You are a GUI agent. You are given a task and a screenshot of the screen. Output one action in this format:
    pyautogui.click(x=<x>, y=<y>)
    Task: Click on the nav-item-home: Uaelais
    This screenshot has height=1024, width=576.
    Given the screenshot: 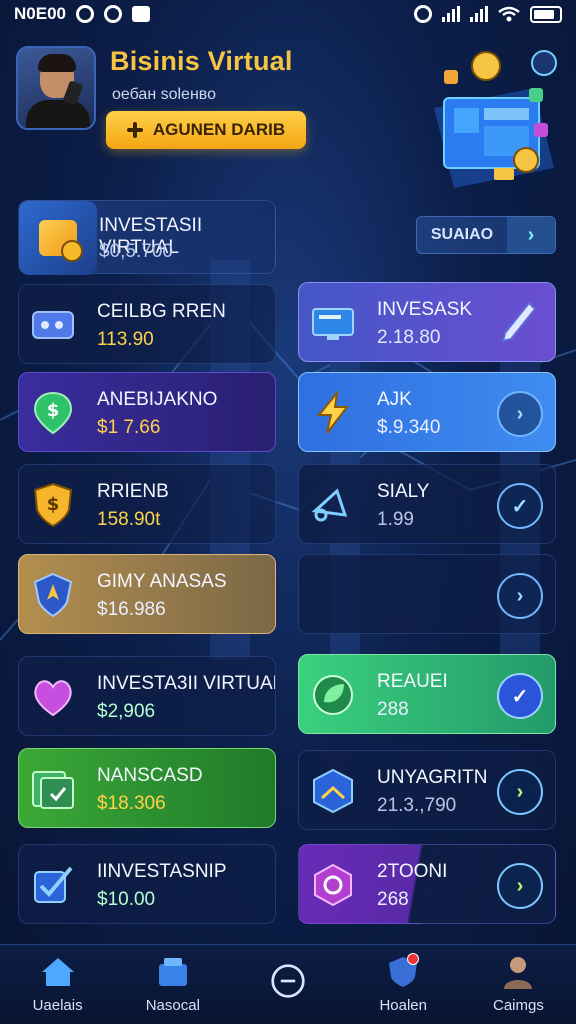 What is the action you would take?
    pyautogui.click(x=57, y=984)
    